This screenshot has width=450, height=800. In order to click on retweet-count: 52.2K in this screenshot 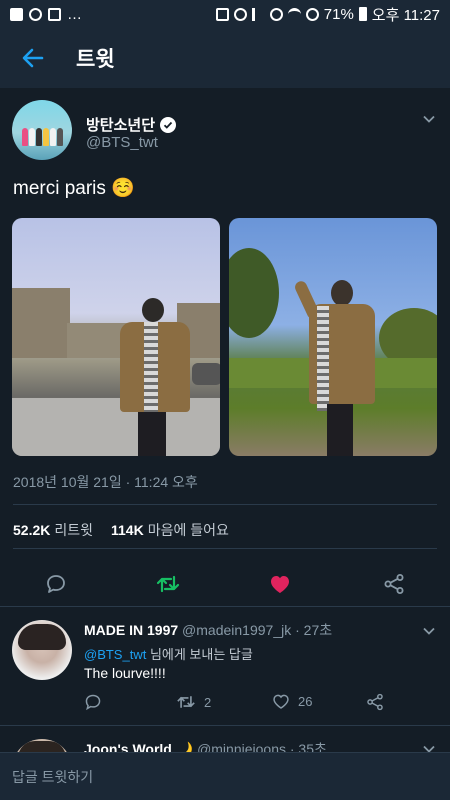, I will do `click(32, 530)`.